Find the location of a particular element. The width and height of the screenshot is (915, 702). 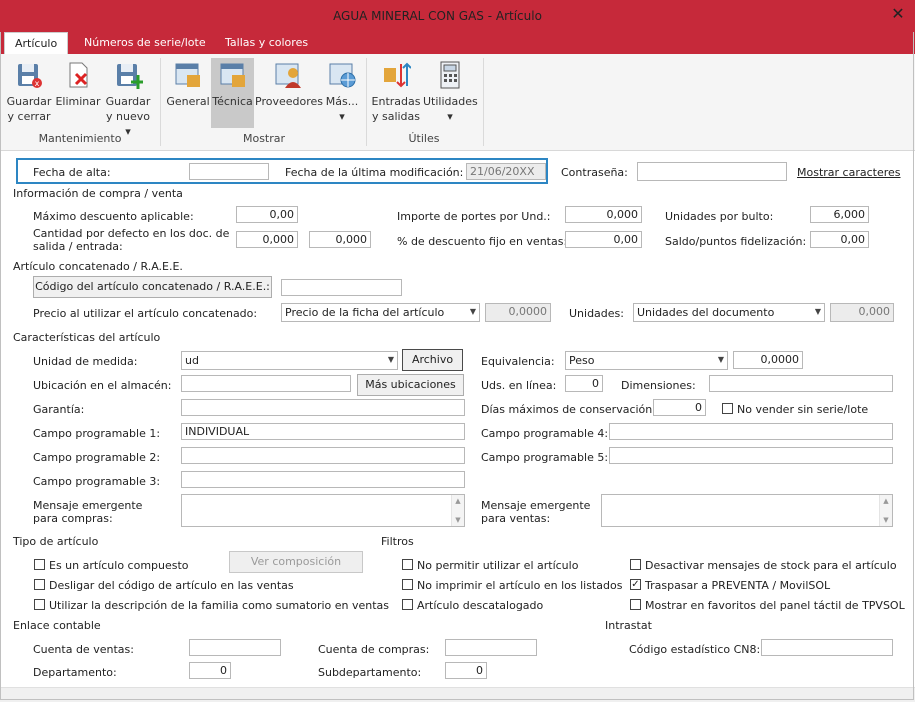

dimensiones-field is located at coordinates (801, 383).